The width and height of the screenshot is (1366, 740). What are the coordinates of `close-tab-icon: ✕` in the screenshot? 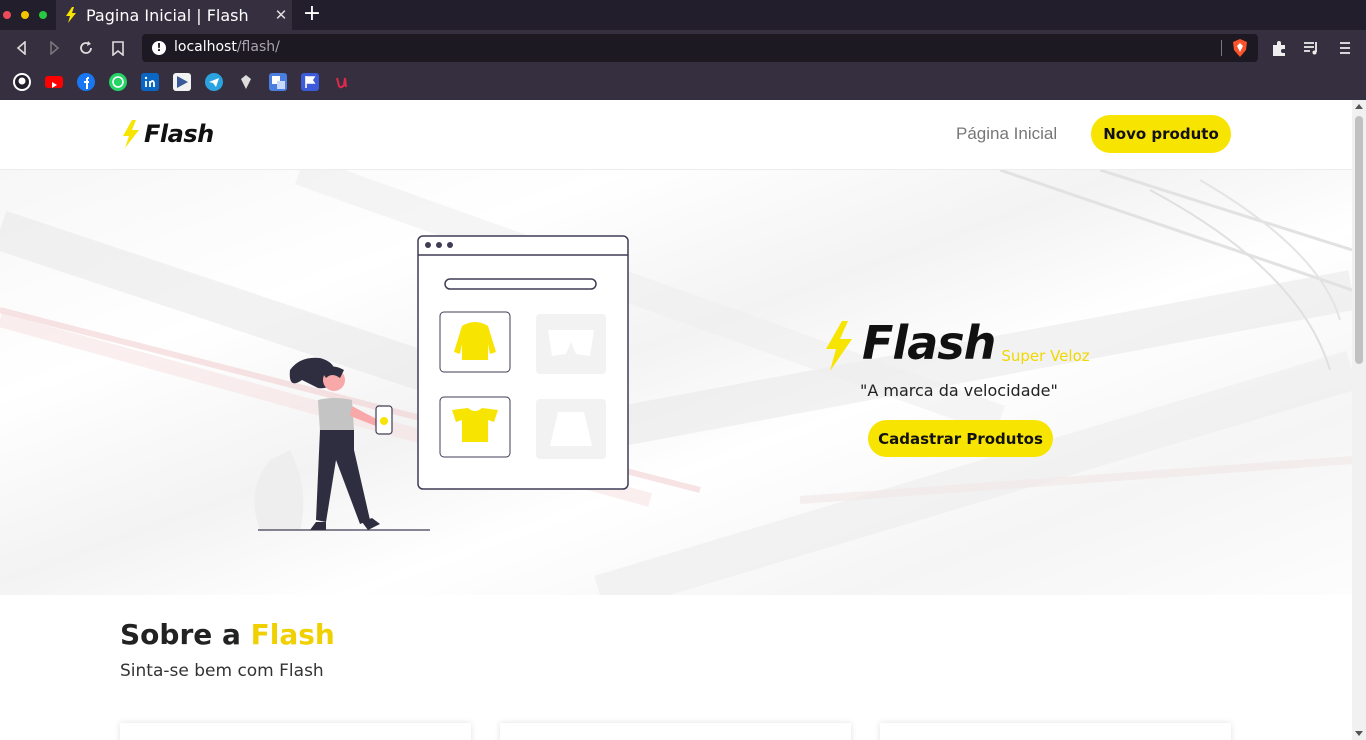 It's located at (281, 15).